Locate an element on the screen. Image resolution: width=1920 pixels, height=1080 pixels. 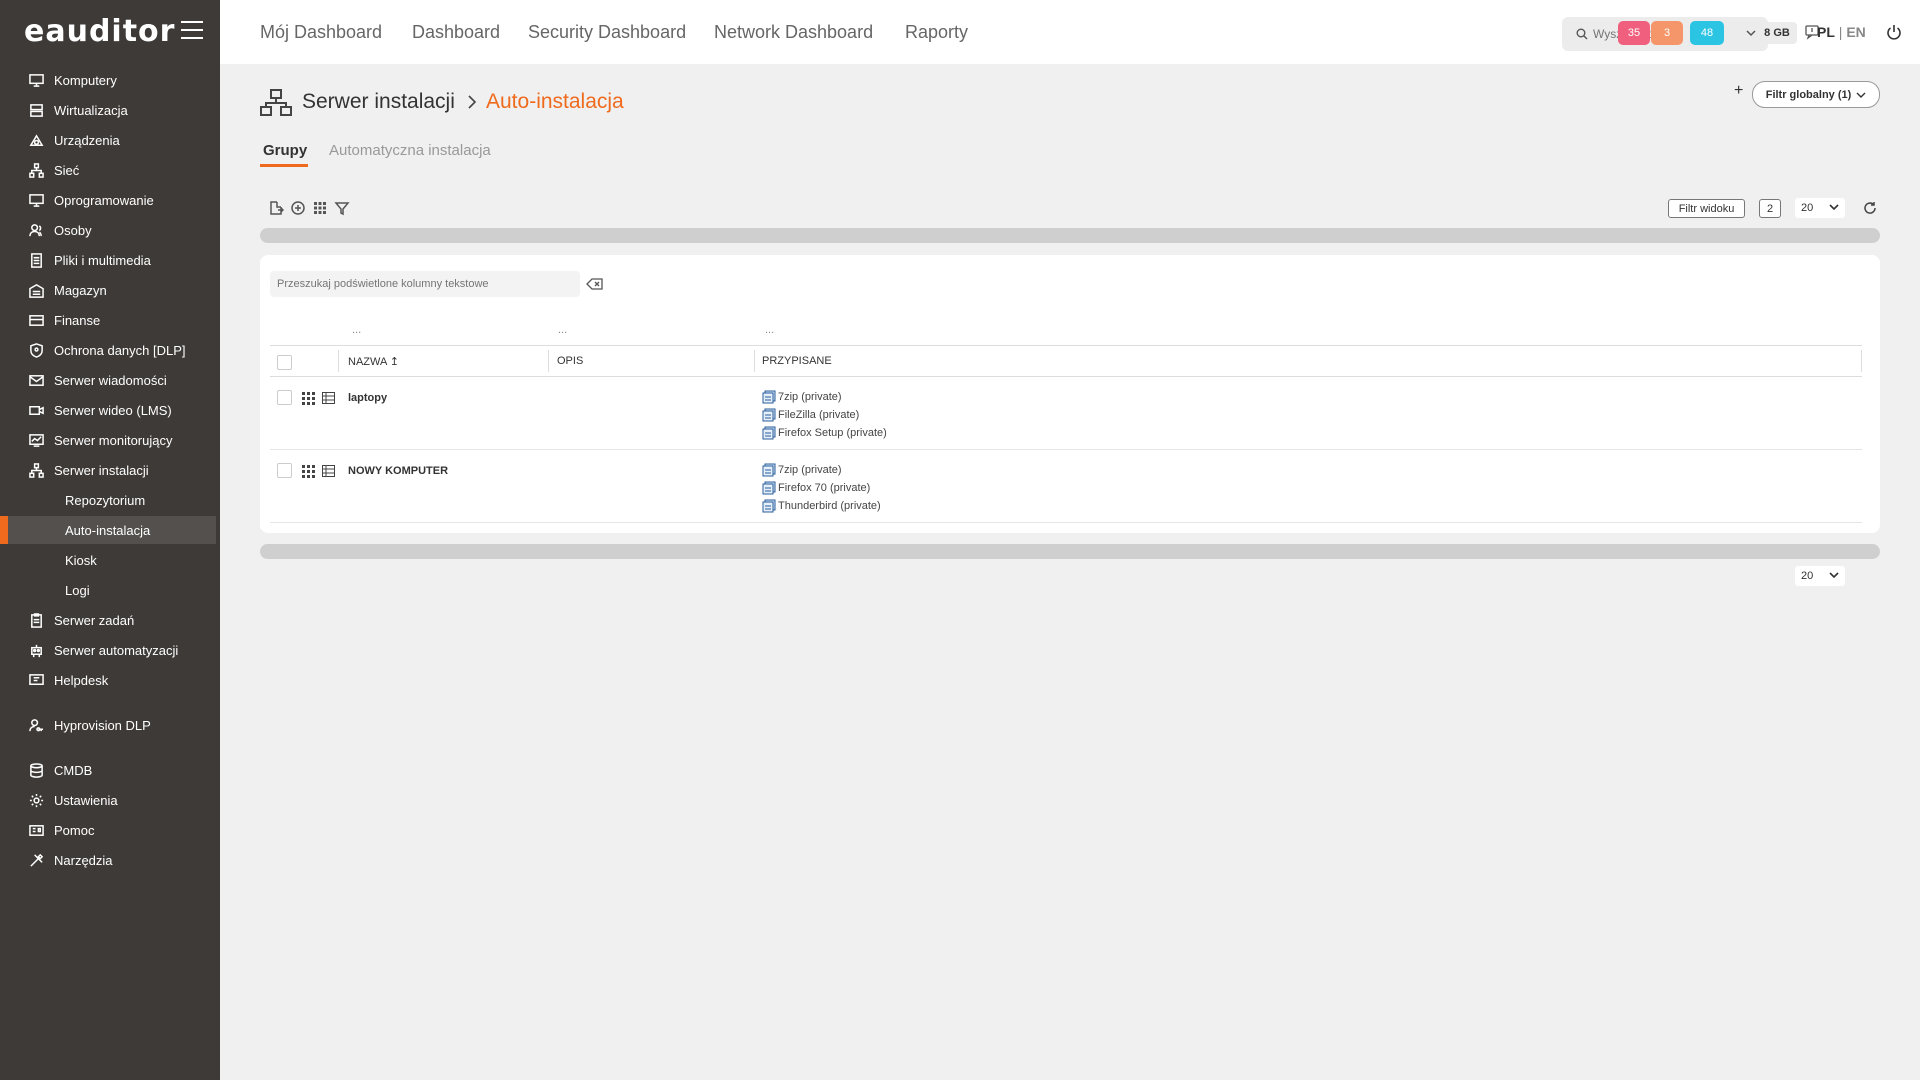
nav-dashboard: Dashboard is located at coordinates (456, 32).